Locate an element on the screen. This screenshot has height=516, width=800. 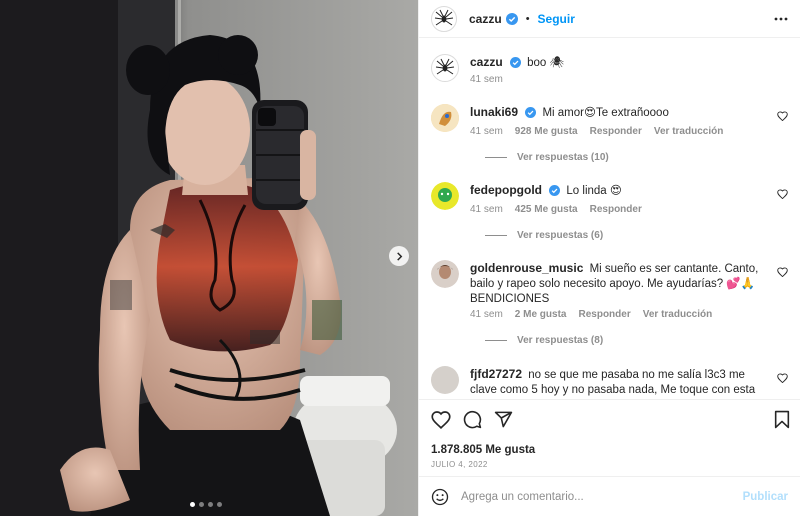
view-replies-button: Ver respuestas (6) is located at coordinates (544, 235).